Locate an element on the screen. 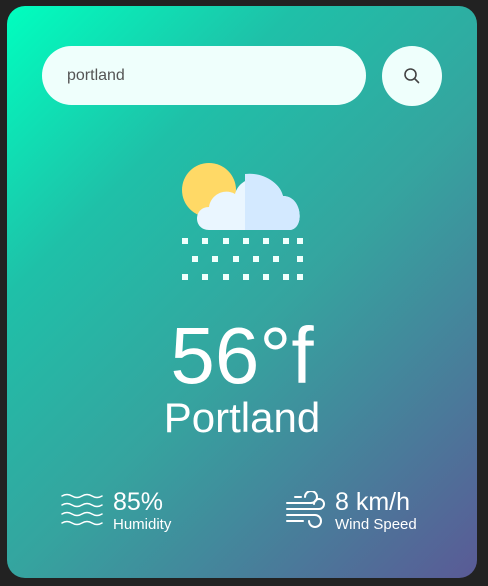 The image size is (488, 586). humidity-stat: 85% Humidity is located at coordinates (116, 511).